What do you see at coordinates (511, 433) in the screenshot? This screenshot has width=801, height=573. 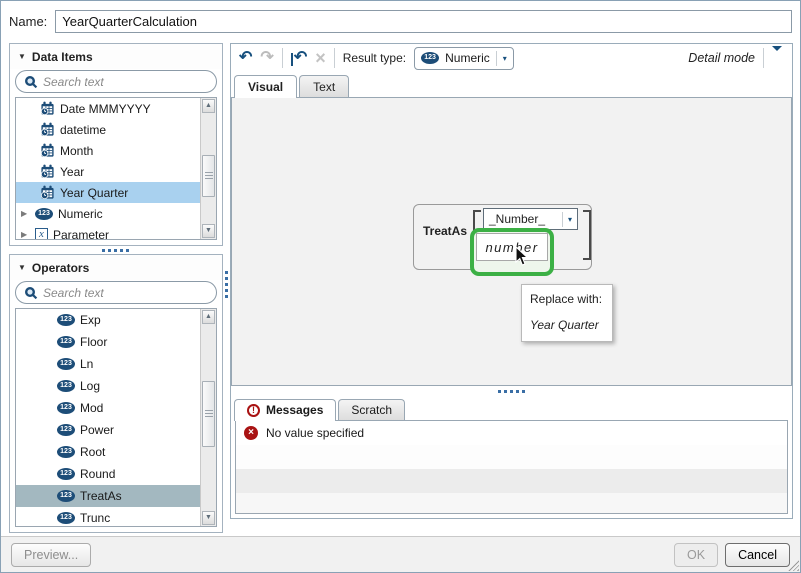 I see `message-row: × No value specified` at bounding box center [511, 433].